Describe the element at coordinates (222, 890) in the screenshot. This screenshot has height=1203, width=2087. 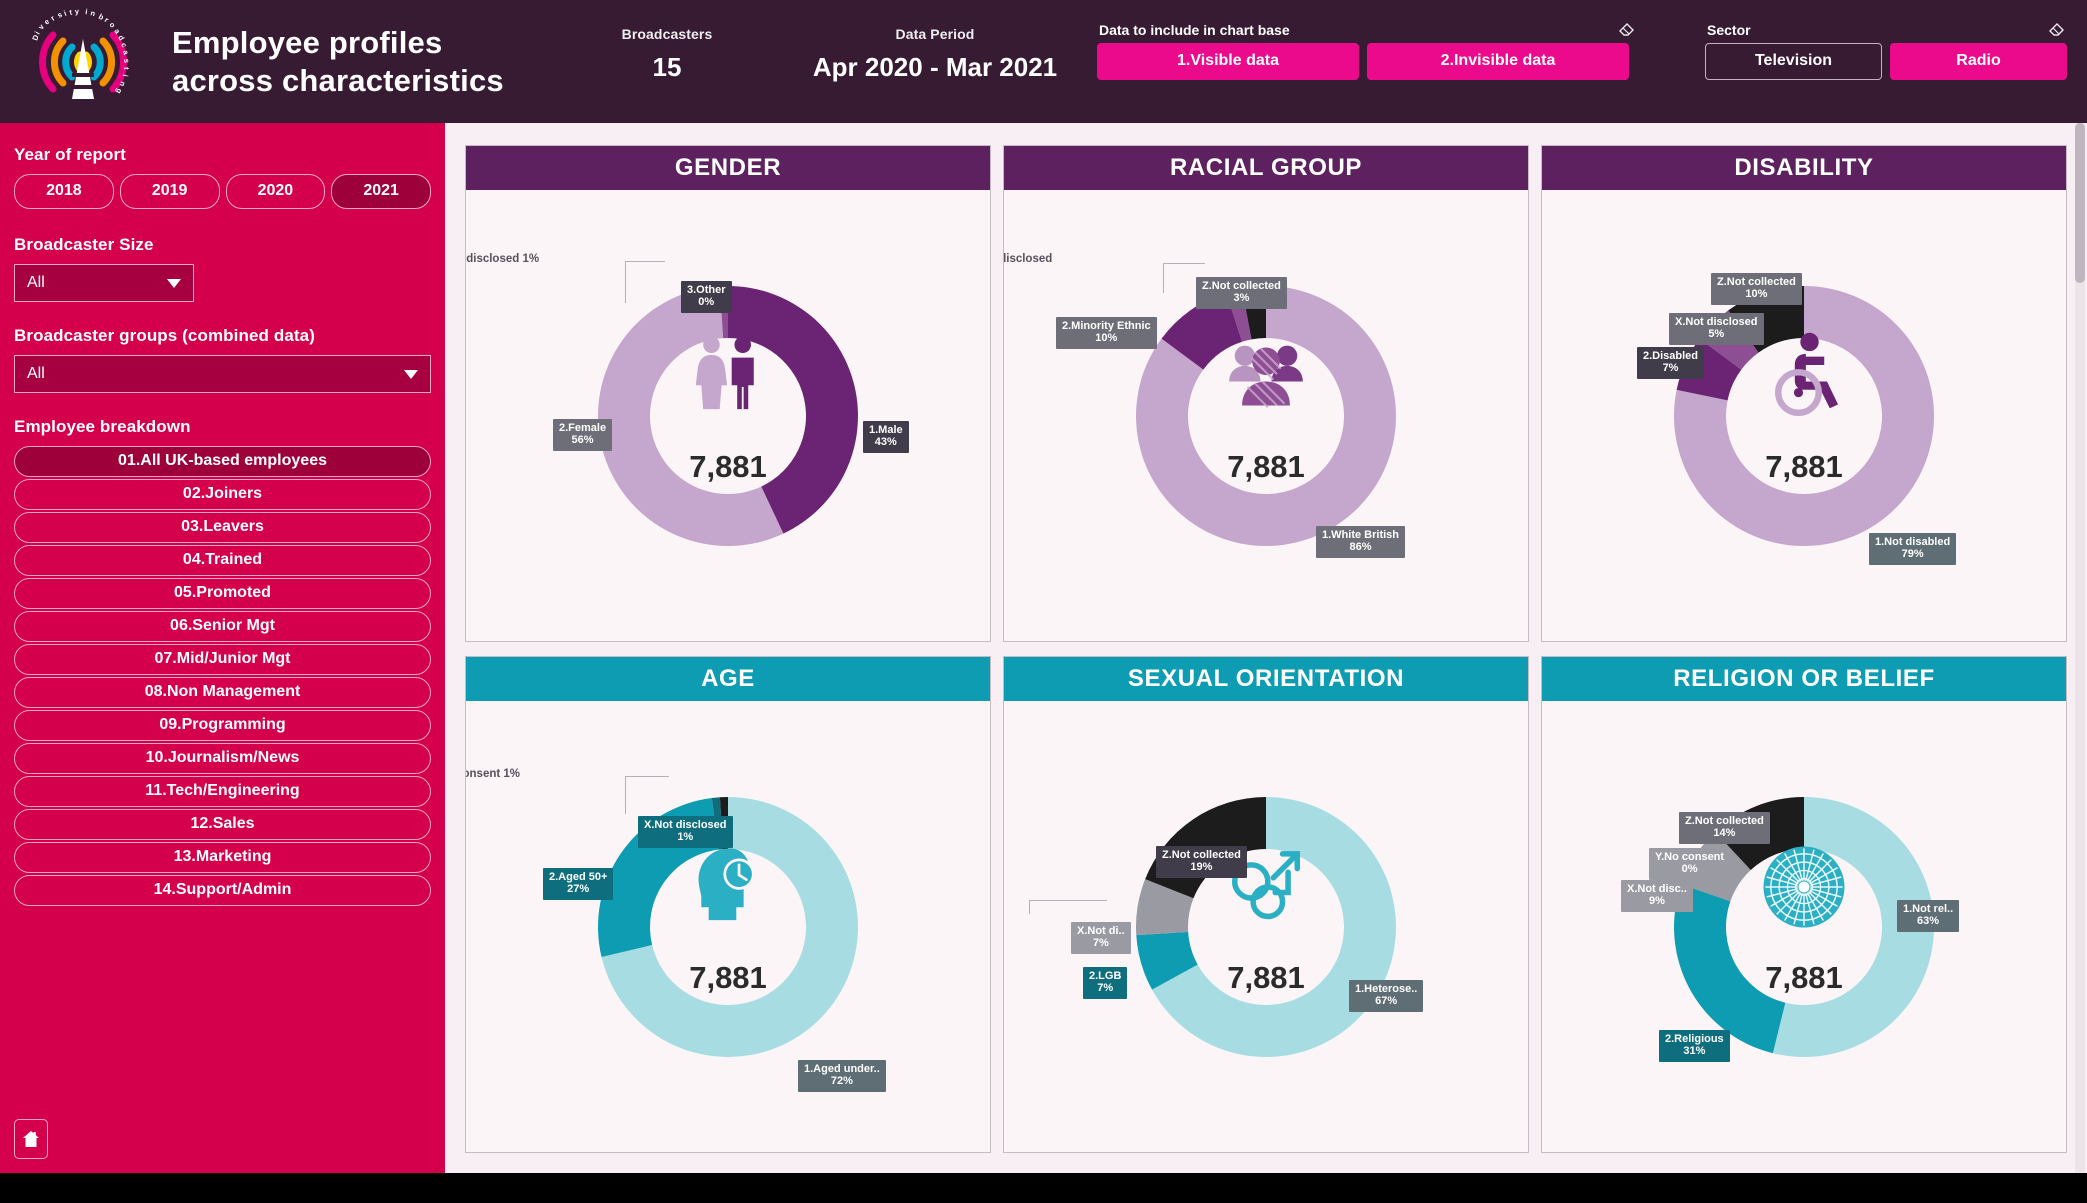
I see `breakdown-item-14: 14.Support/Admin` at that location.